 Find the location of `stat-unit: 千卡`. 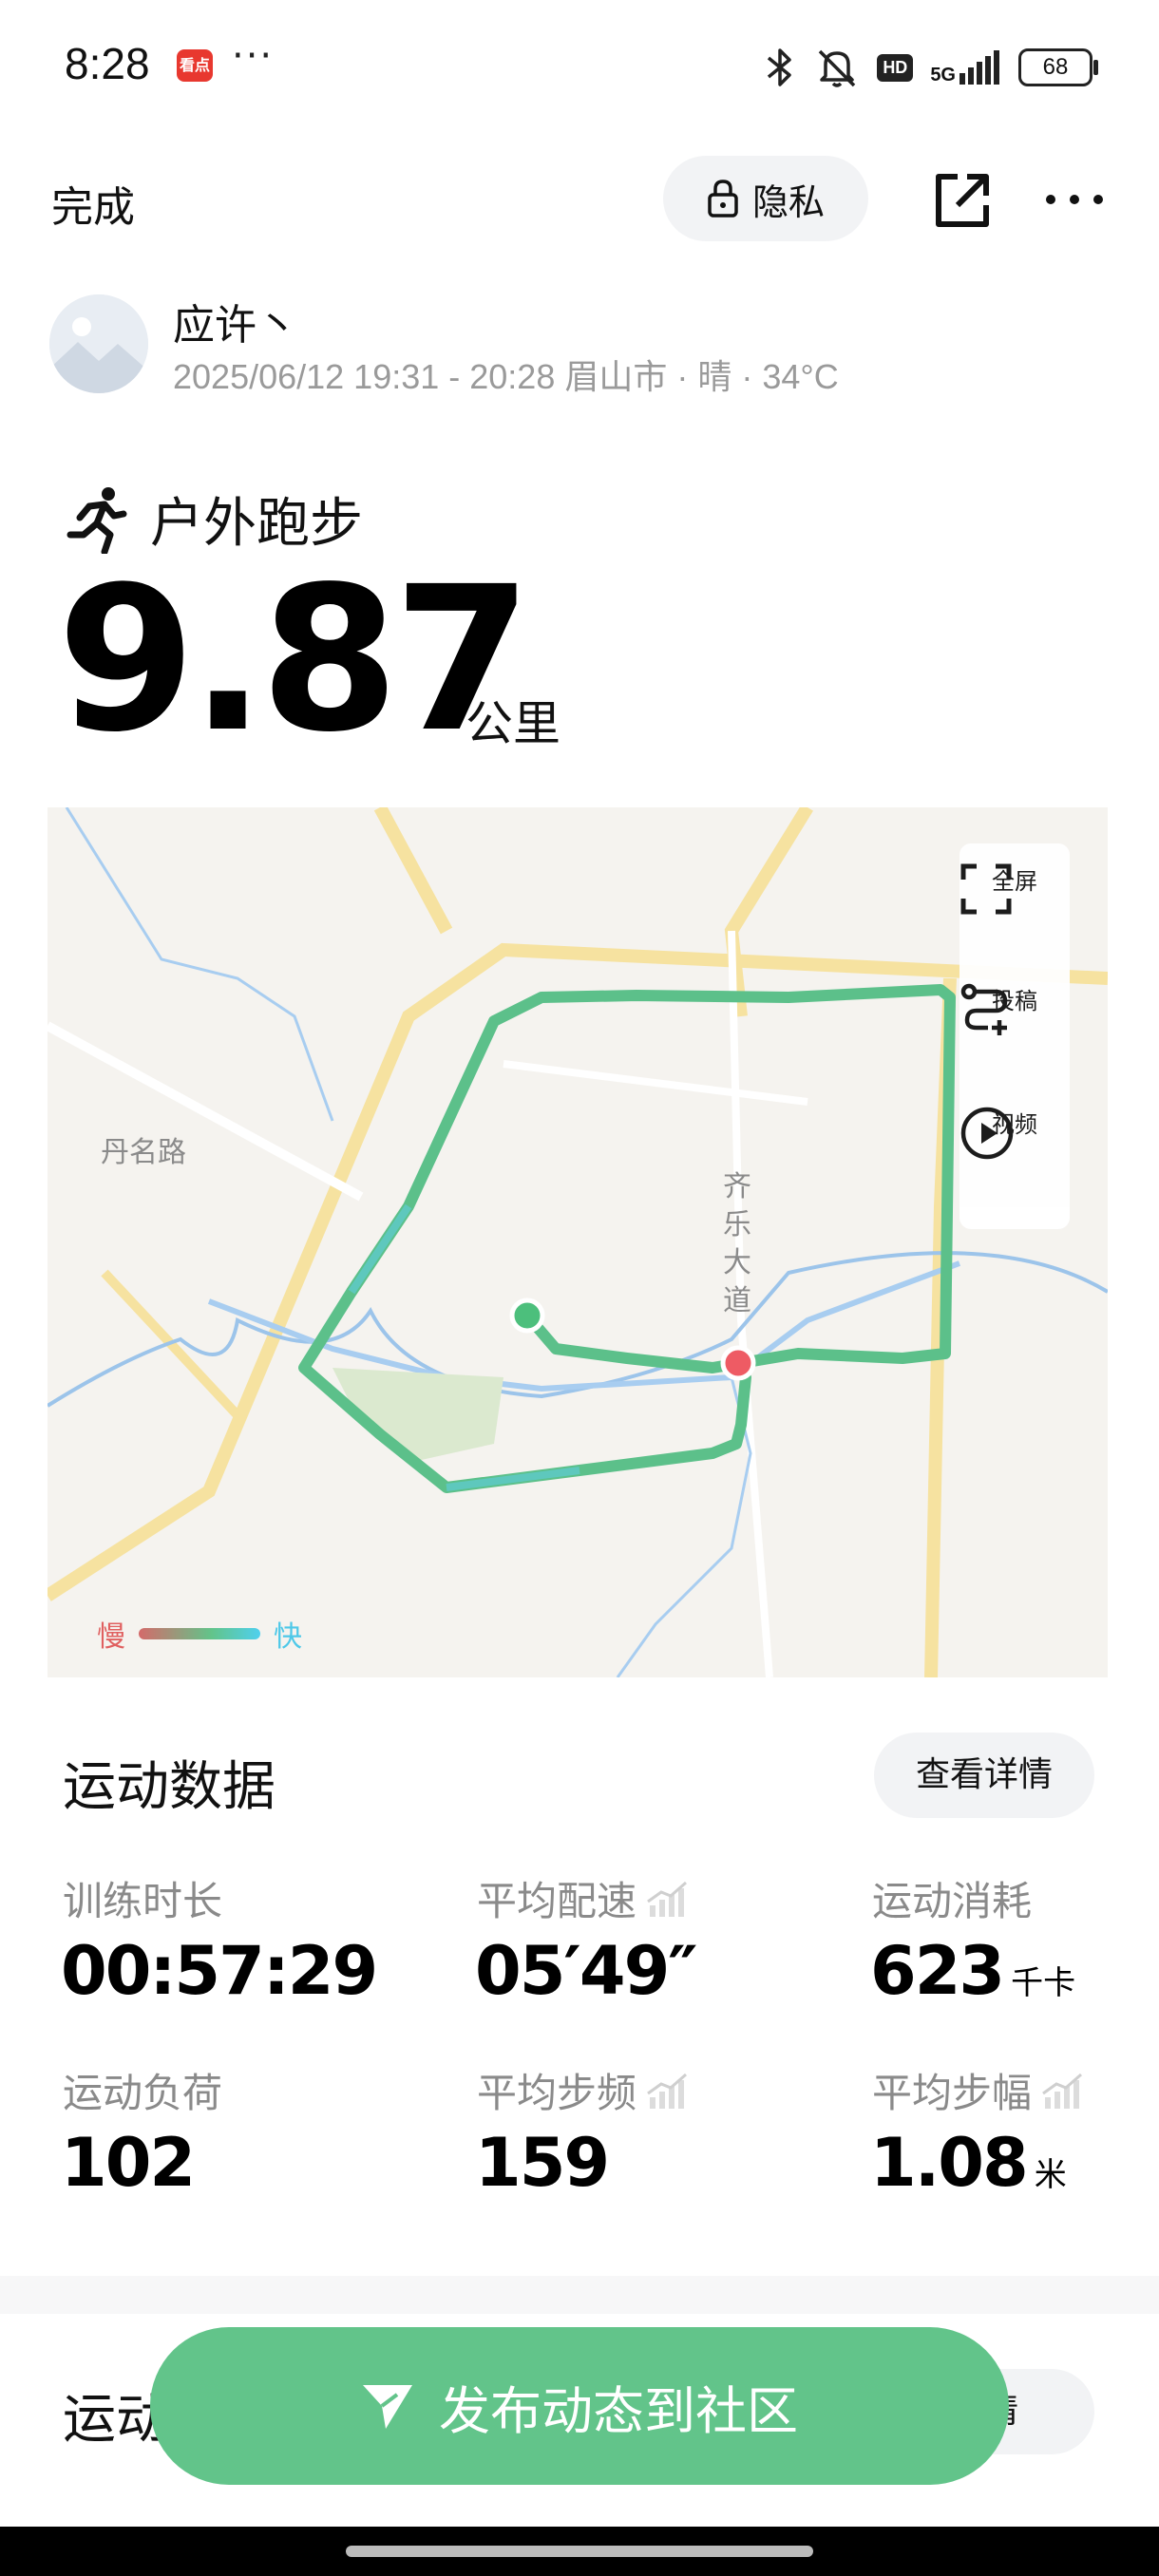

stat-unit: 千卡 is located at coordinates (1043, 1983).